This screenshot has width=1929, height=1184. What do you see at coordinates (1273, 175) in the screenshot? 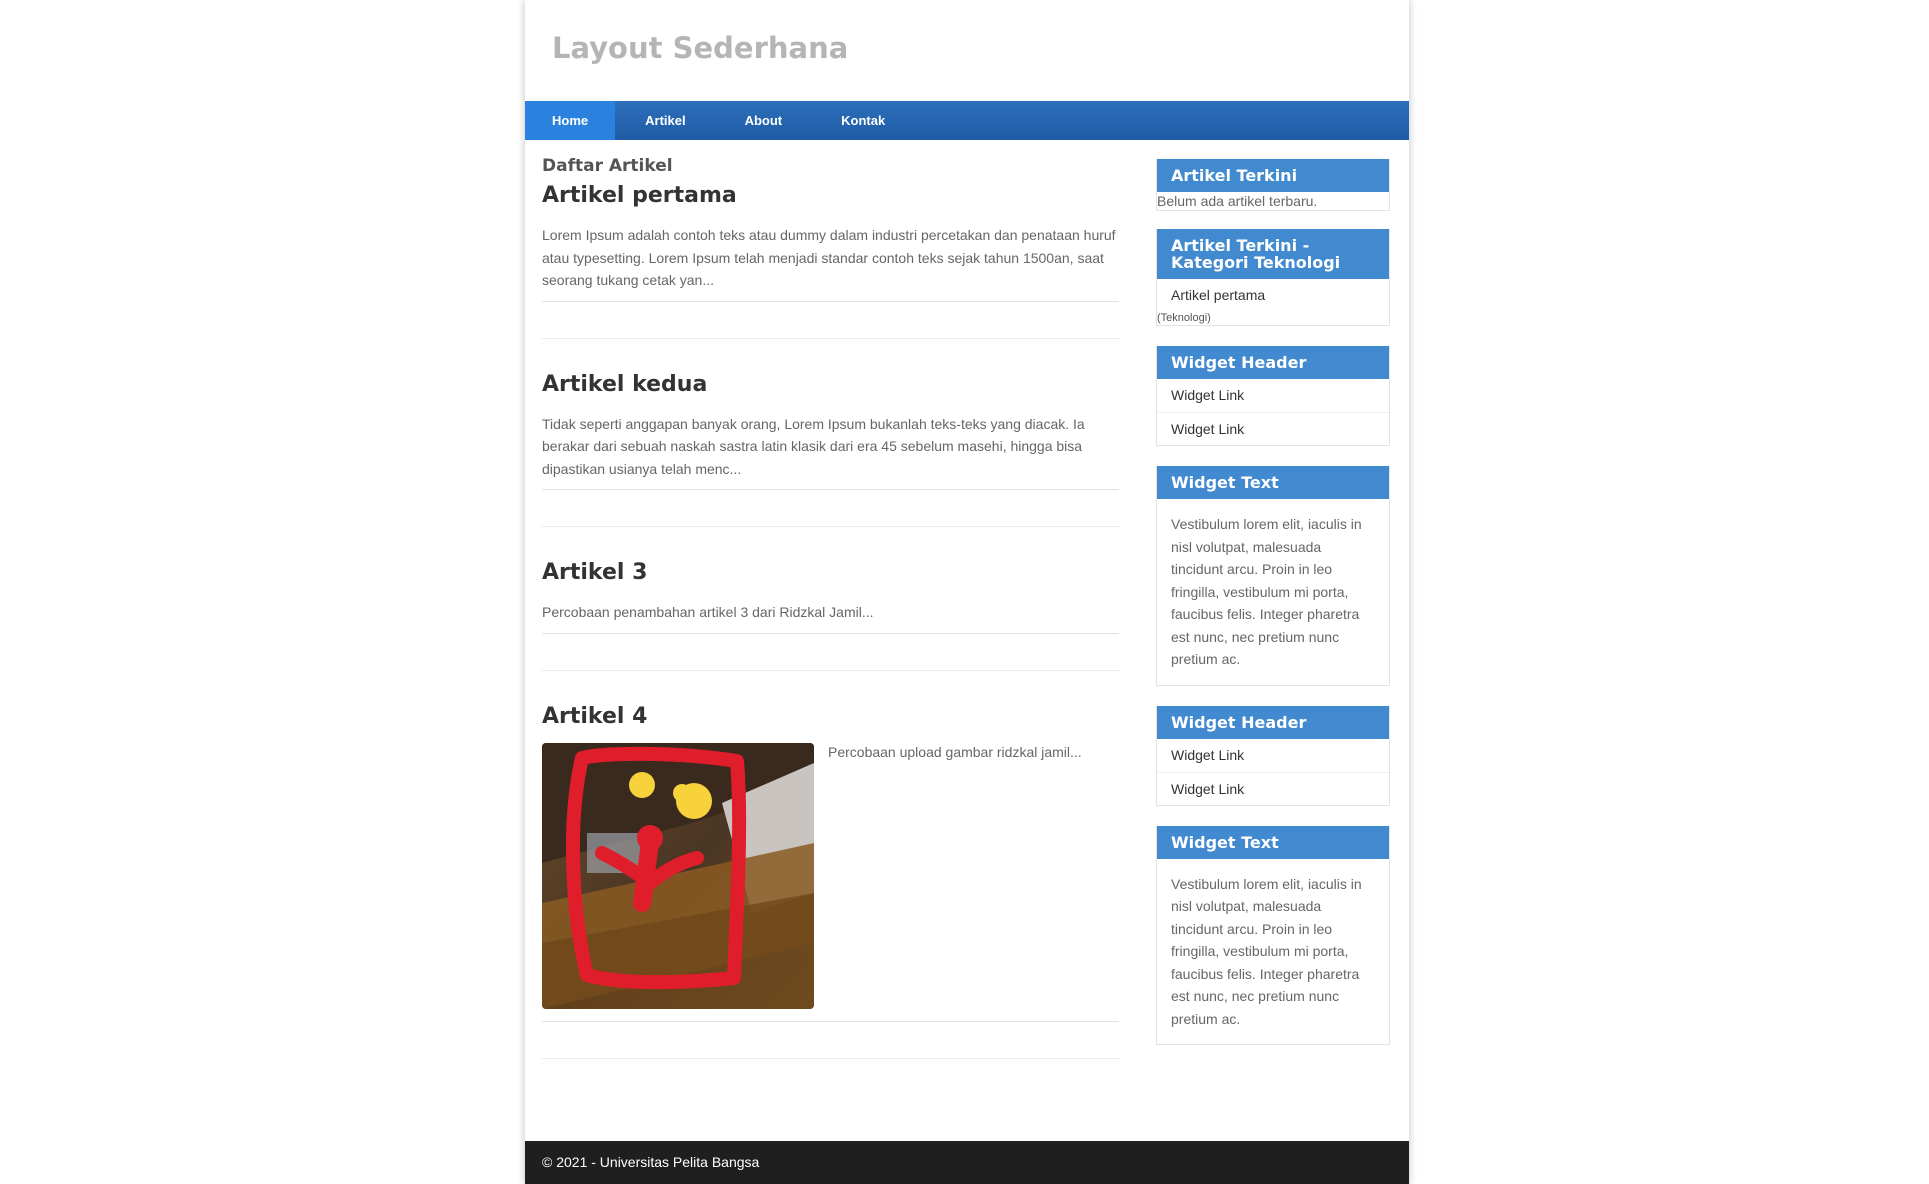
I see `widget-title: Artikel Terkini` at bounding box center [1273, 175].